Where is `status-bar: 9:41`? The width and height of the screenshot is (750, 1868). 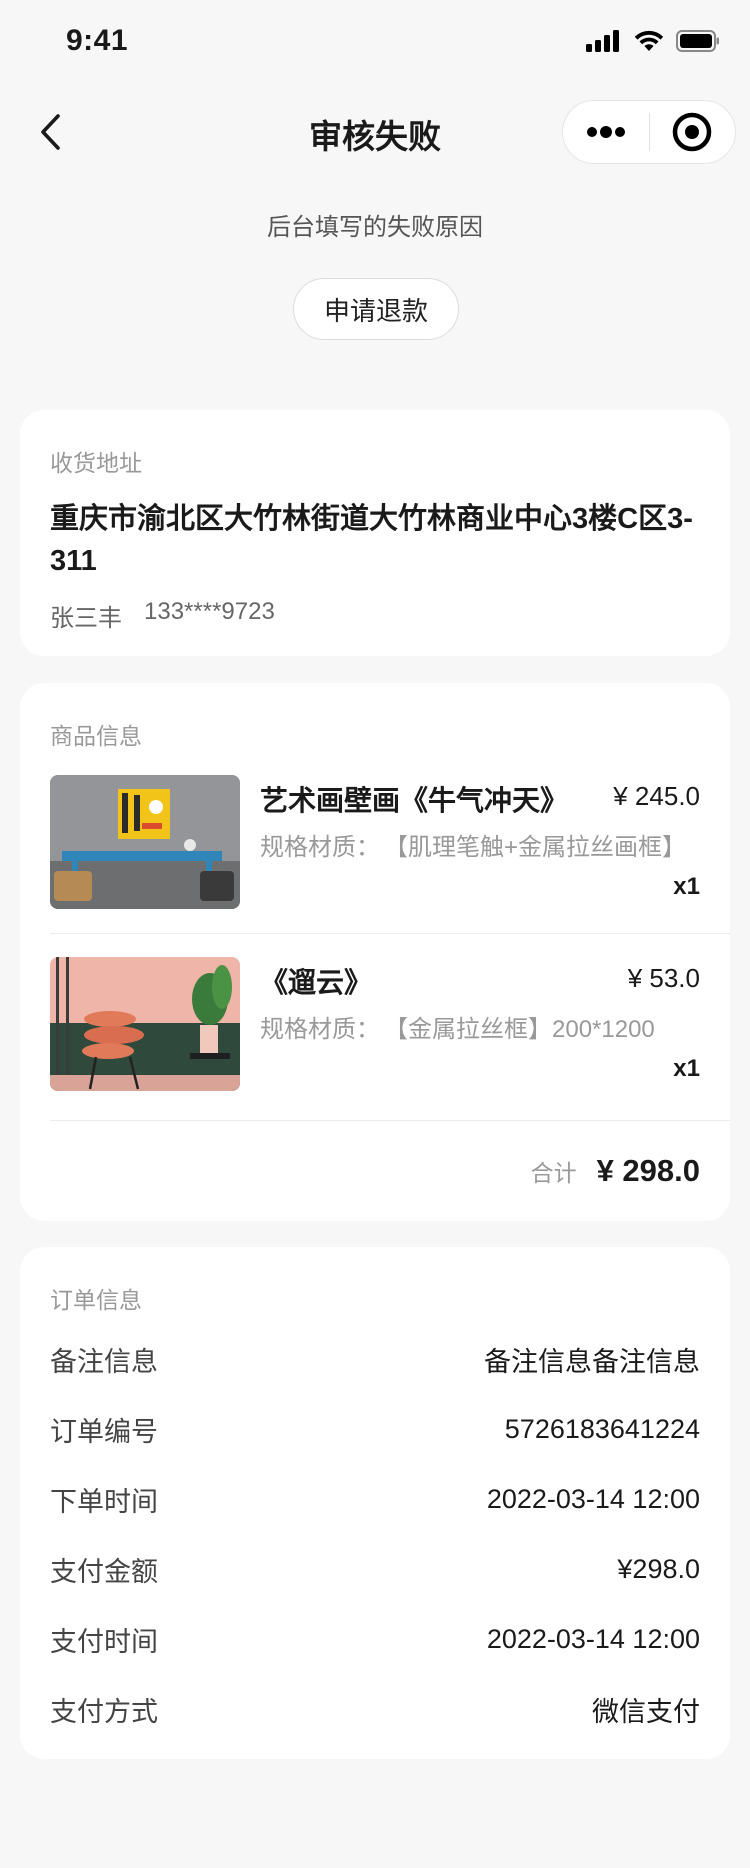 status-bar: 9:41 is located at coordinates (375, 44).